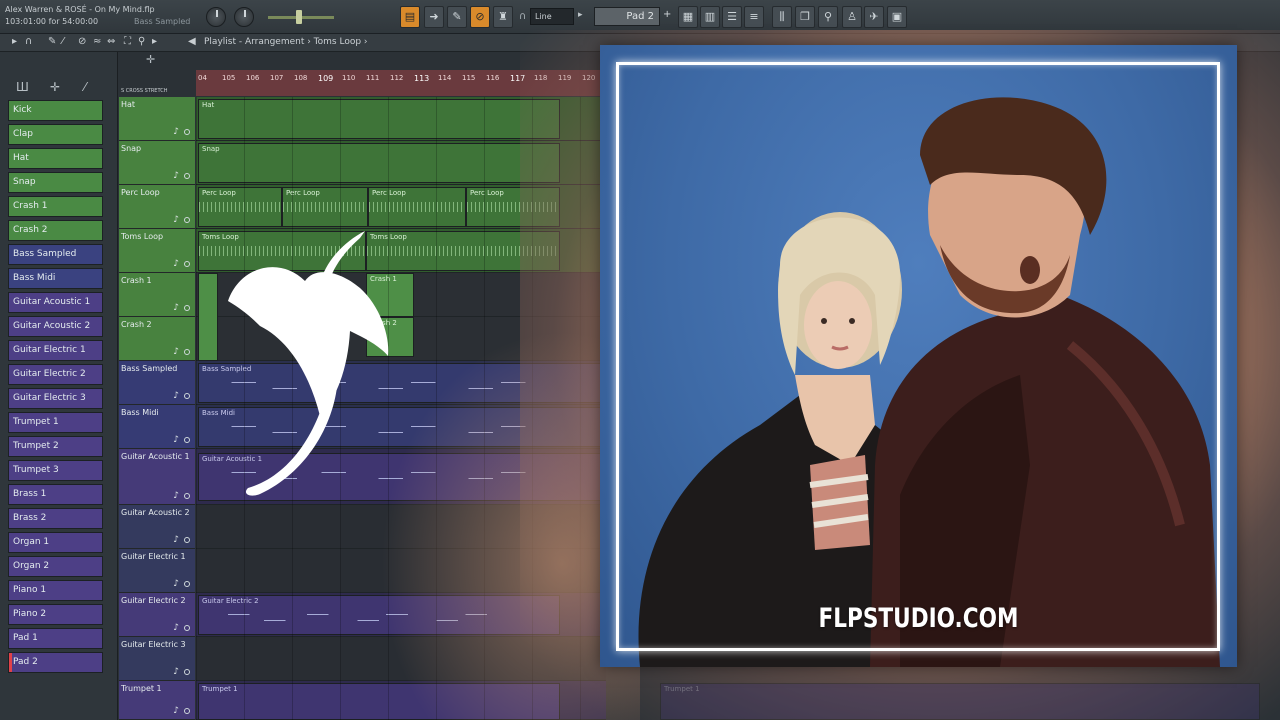  I want to click on clip-crash-1: Crash 1, so click(390, 295).